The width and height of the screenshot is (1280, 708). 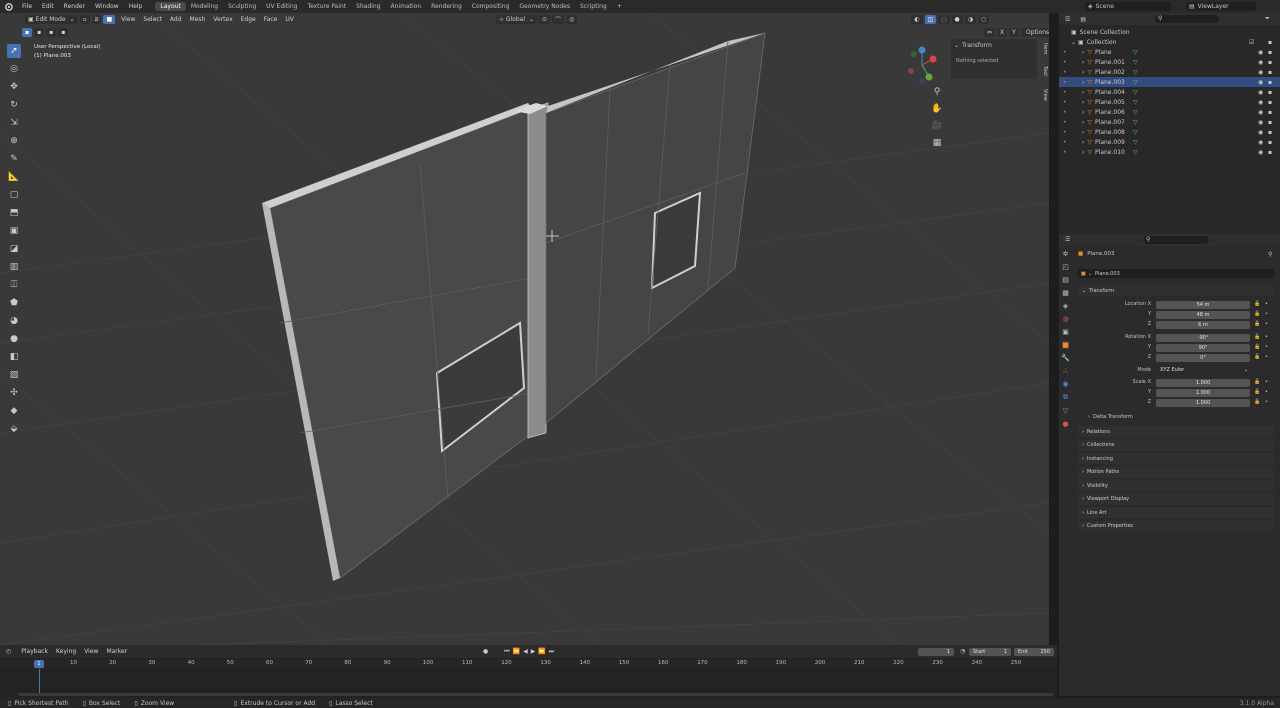 What do you see at coordinates (14, 87) in the screenshot?
I see `move-tool-icon: ✥` at bounding box center [14, 87].